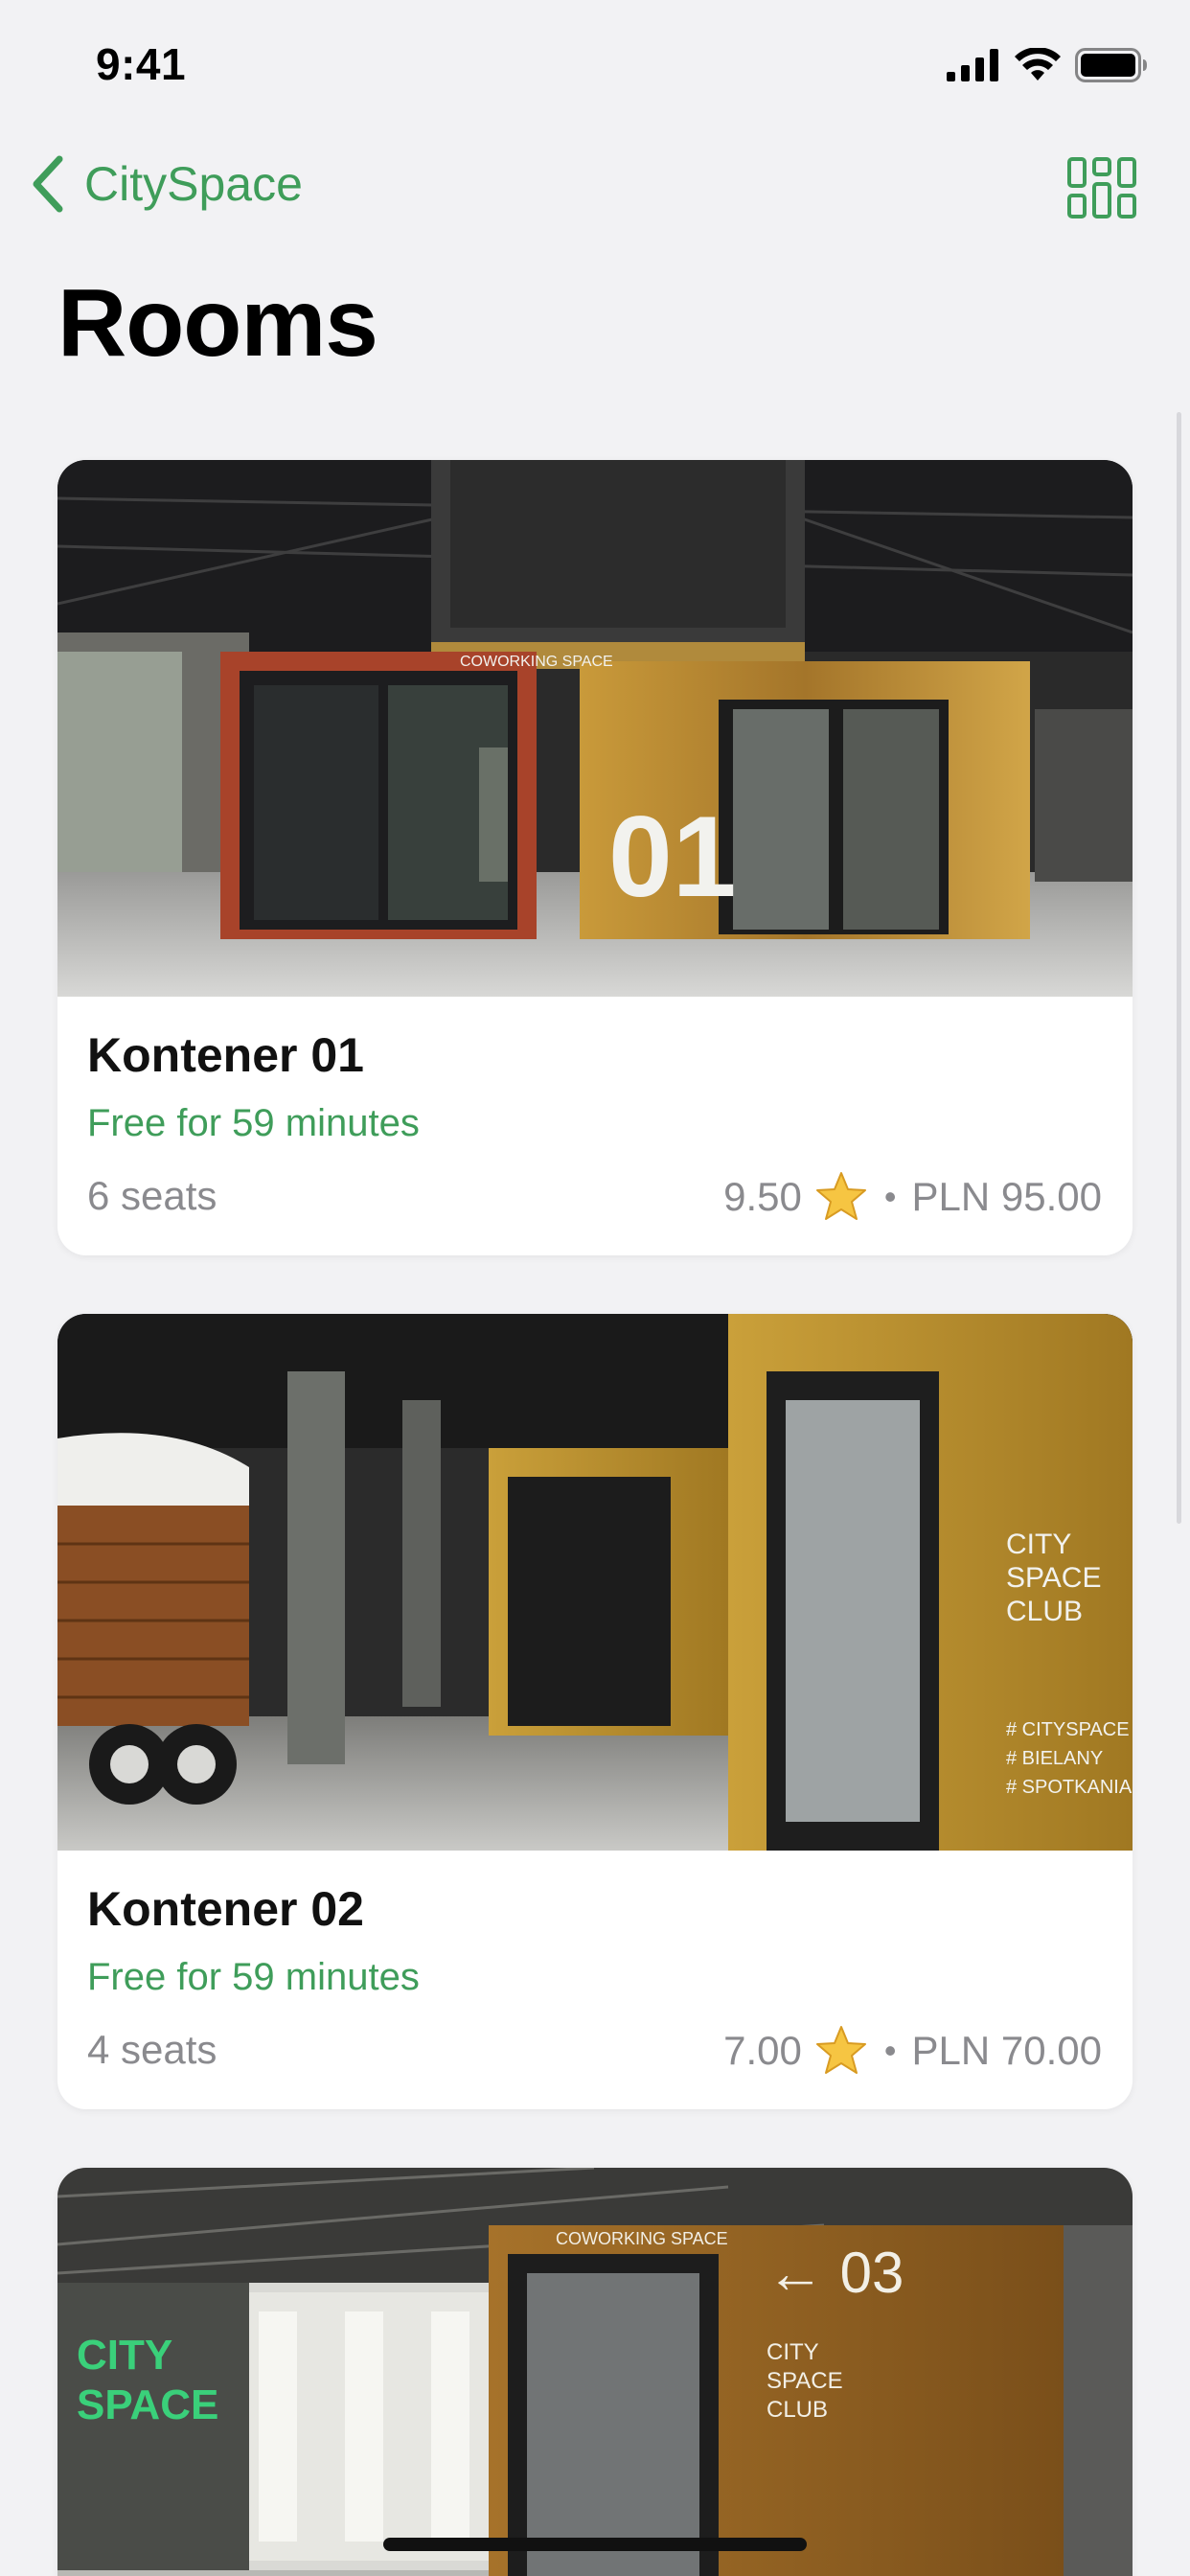 The width and height of the screenshot is (1190, 2576). What do you see at coordinates (595, 63) in the screenshot?
I see `status-bar: 9:41` at bounding box center [595, 63].